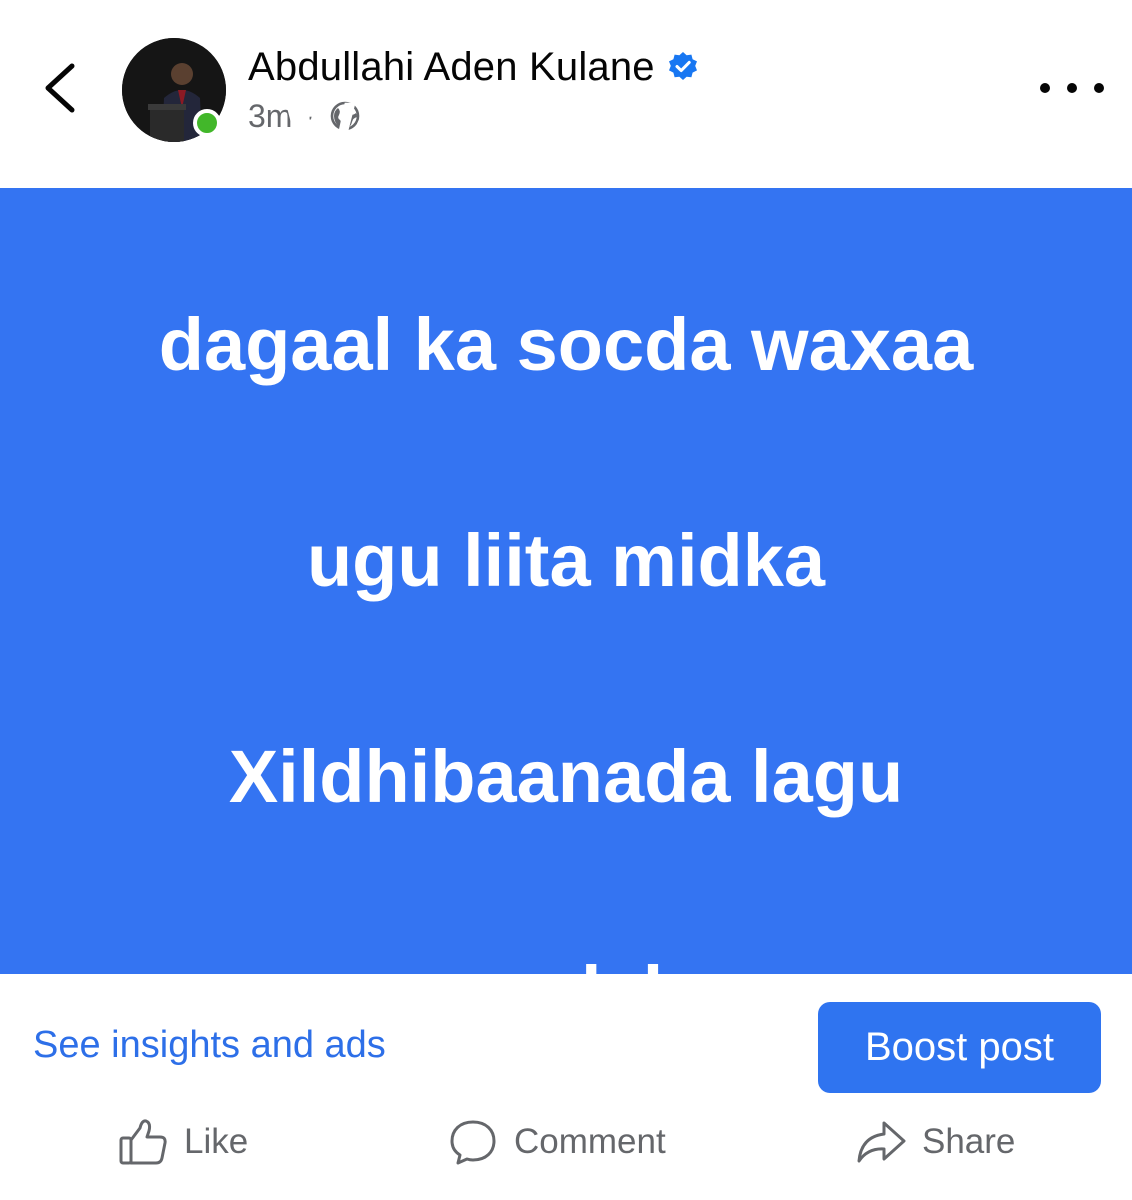  Describe the element at coordinates (566, 128) in the screenshot. I see `post-line: Waxa adduunka` at that location.